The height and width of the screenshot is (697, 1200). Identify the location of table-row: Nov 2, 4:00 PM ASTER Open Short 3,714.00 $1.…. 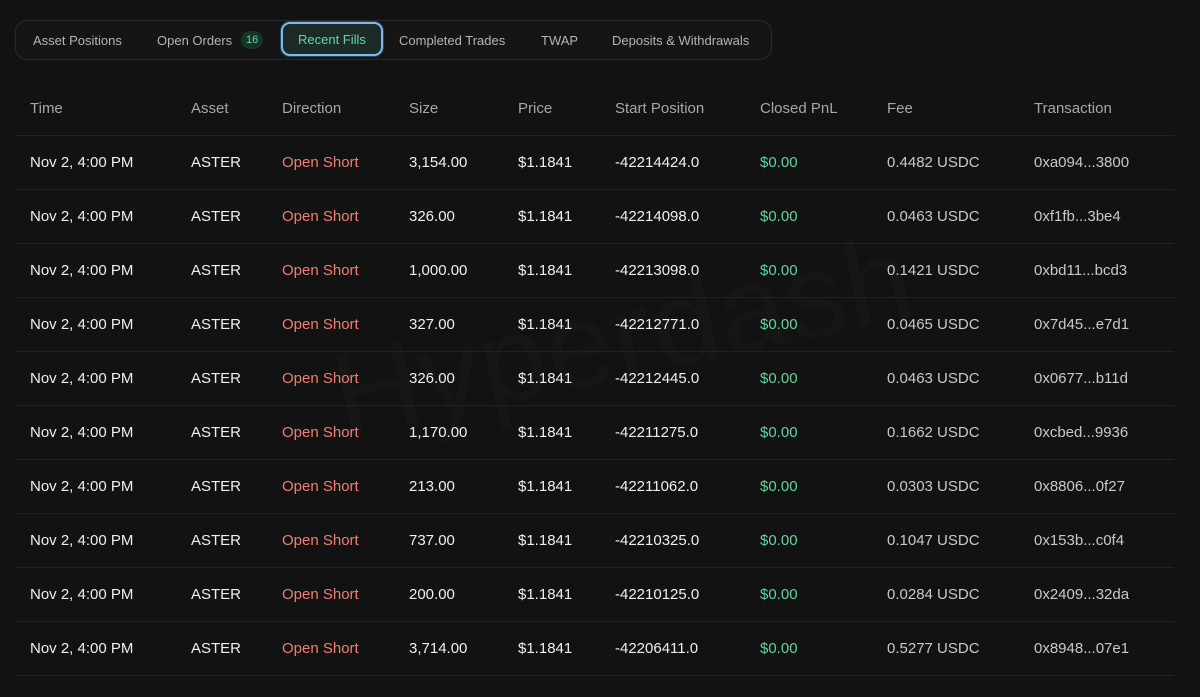
(595, 648).